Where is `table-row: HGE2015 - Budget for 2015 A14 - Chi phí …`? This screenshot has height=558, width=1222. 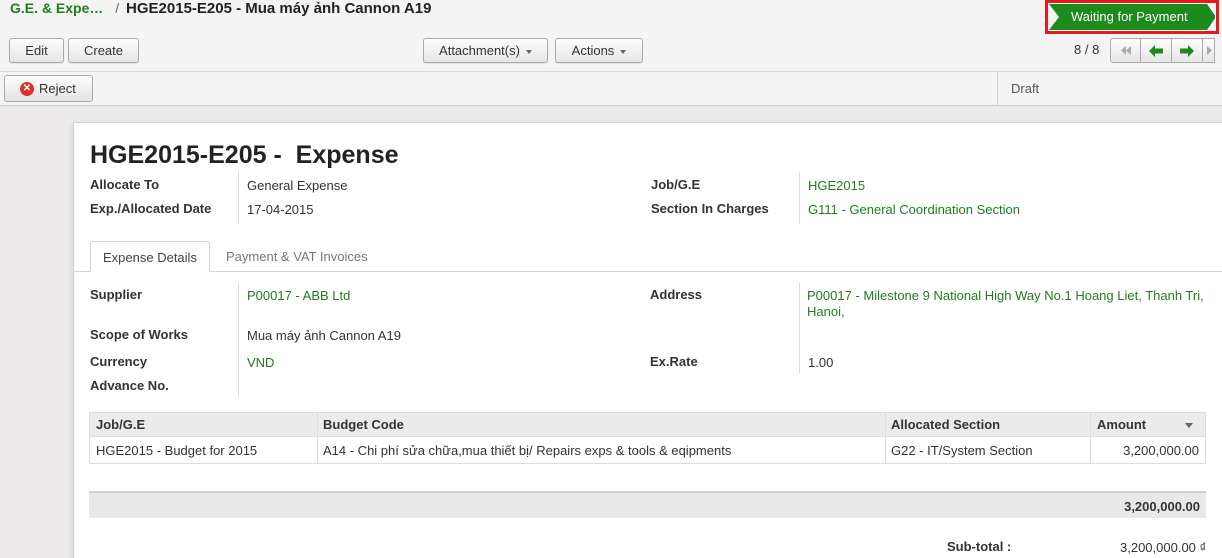
table-row: HGE2015 - Budget for 2015 A14 - Chi phí … is located at coordinates (647, 450).